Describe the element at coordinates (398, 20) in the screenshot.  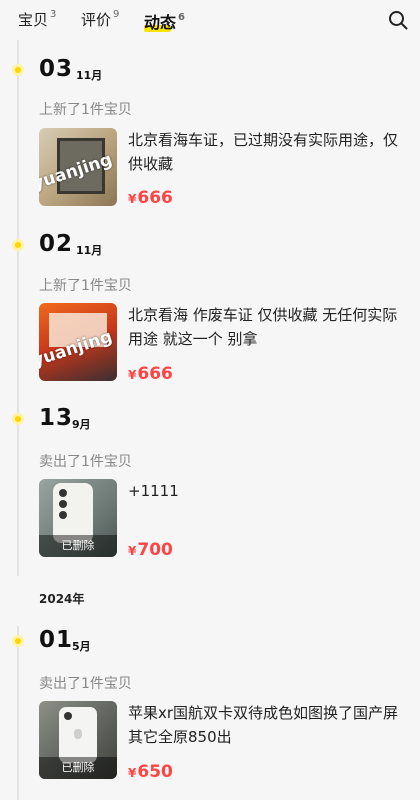
I see `search-icon` at that location.